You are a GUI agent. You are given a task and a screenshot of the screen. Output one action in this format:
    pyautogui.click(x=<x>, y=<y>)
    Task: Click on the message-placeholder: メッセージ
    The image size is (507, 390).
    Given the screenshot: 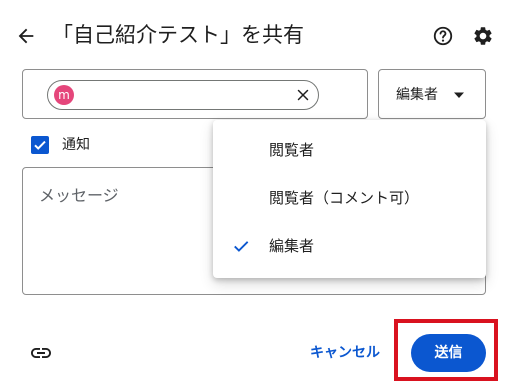 What is the action you would take?
    pyautogui.click(x=79, y=195)
    